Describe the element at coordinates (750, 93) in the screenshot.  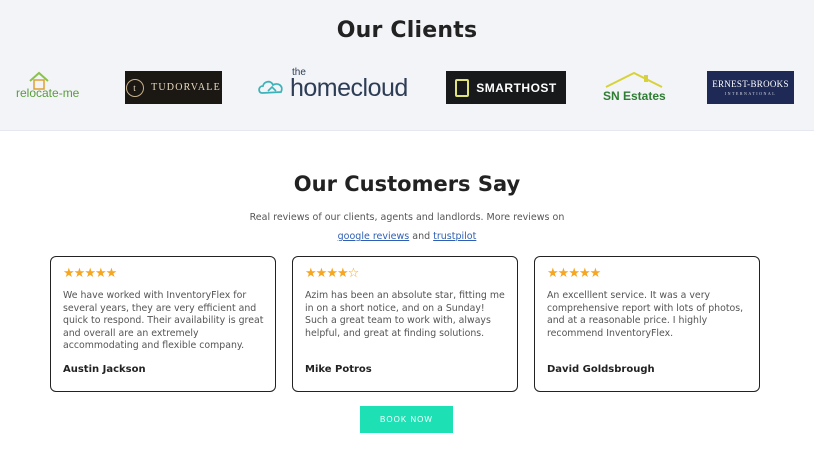
I see `ernest-brooks-subtext: INTERNATIONAL` at that location.